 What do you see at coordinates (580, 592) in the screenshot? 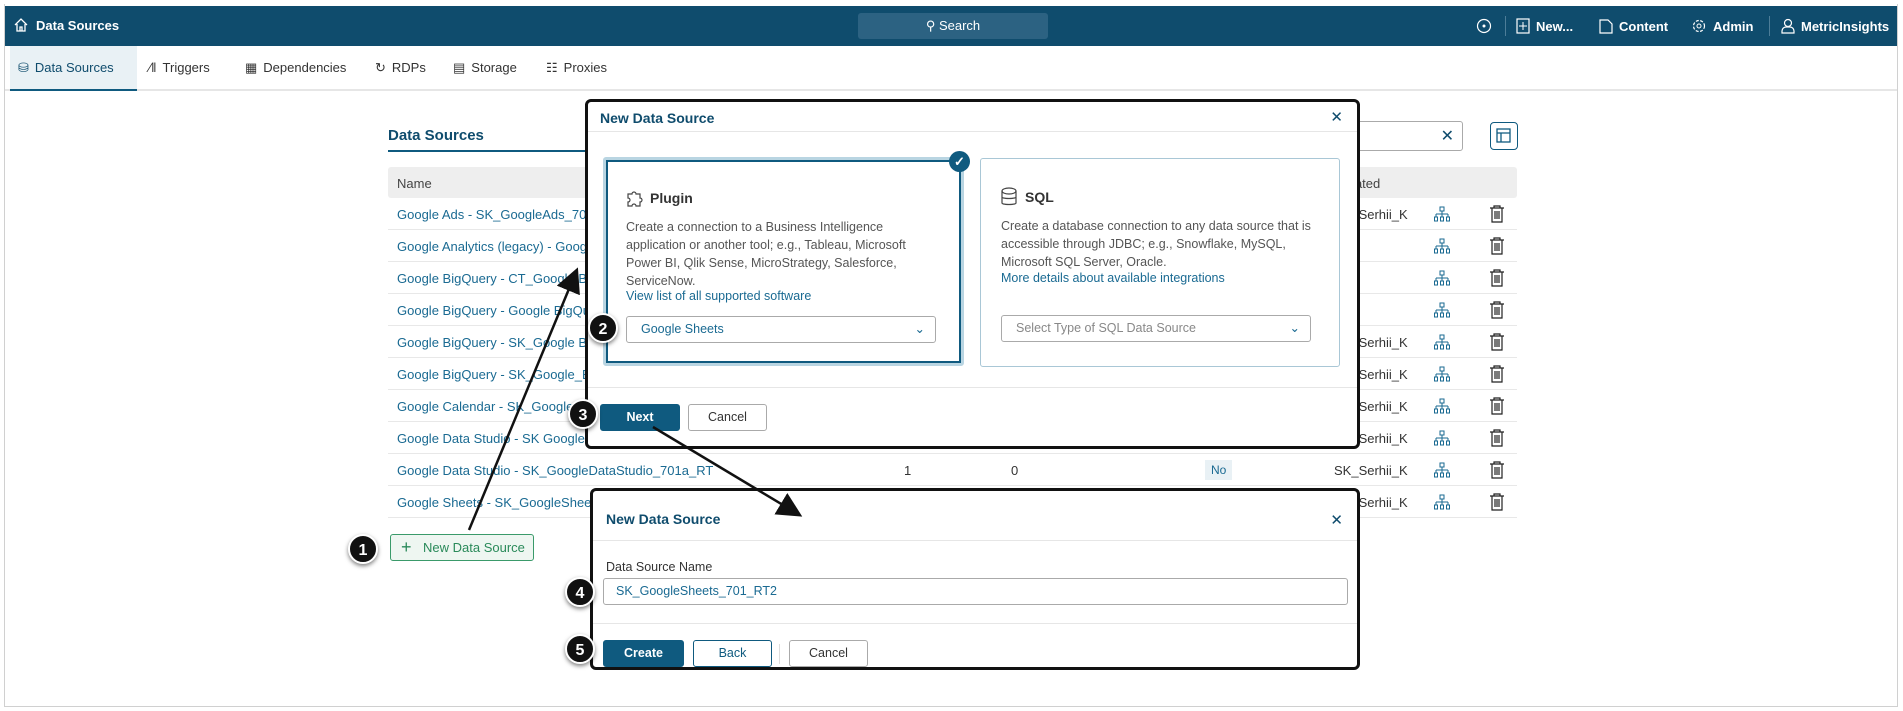
I see `step-marker-4: 4` at bounding box center [580, 592].